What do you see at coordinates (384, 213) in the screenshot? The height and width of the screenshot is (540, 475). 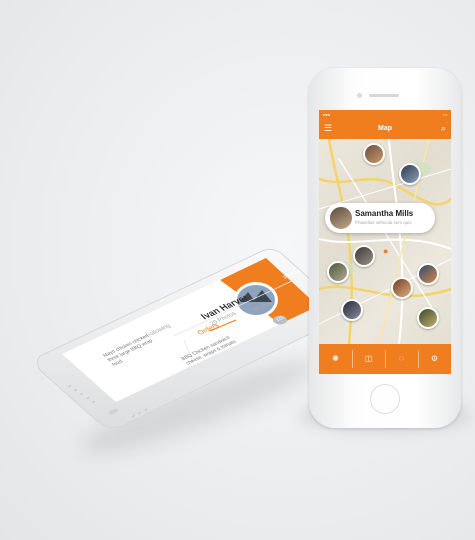 I see `callout-name: Samantha Mills` at bounding box center [384, 213].